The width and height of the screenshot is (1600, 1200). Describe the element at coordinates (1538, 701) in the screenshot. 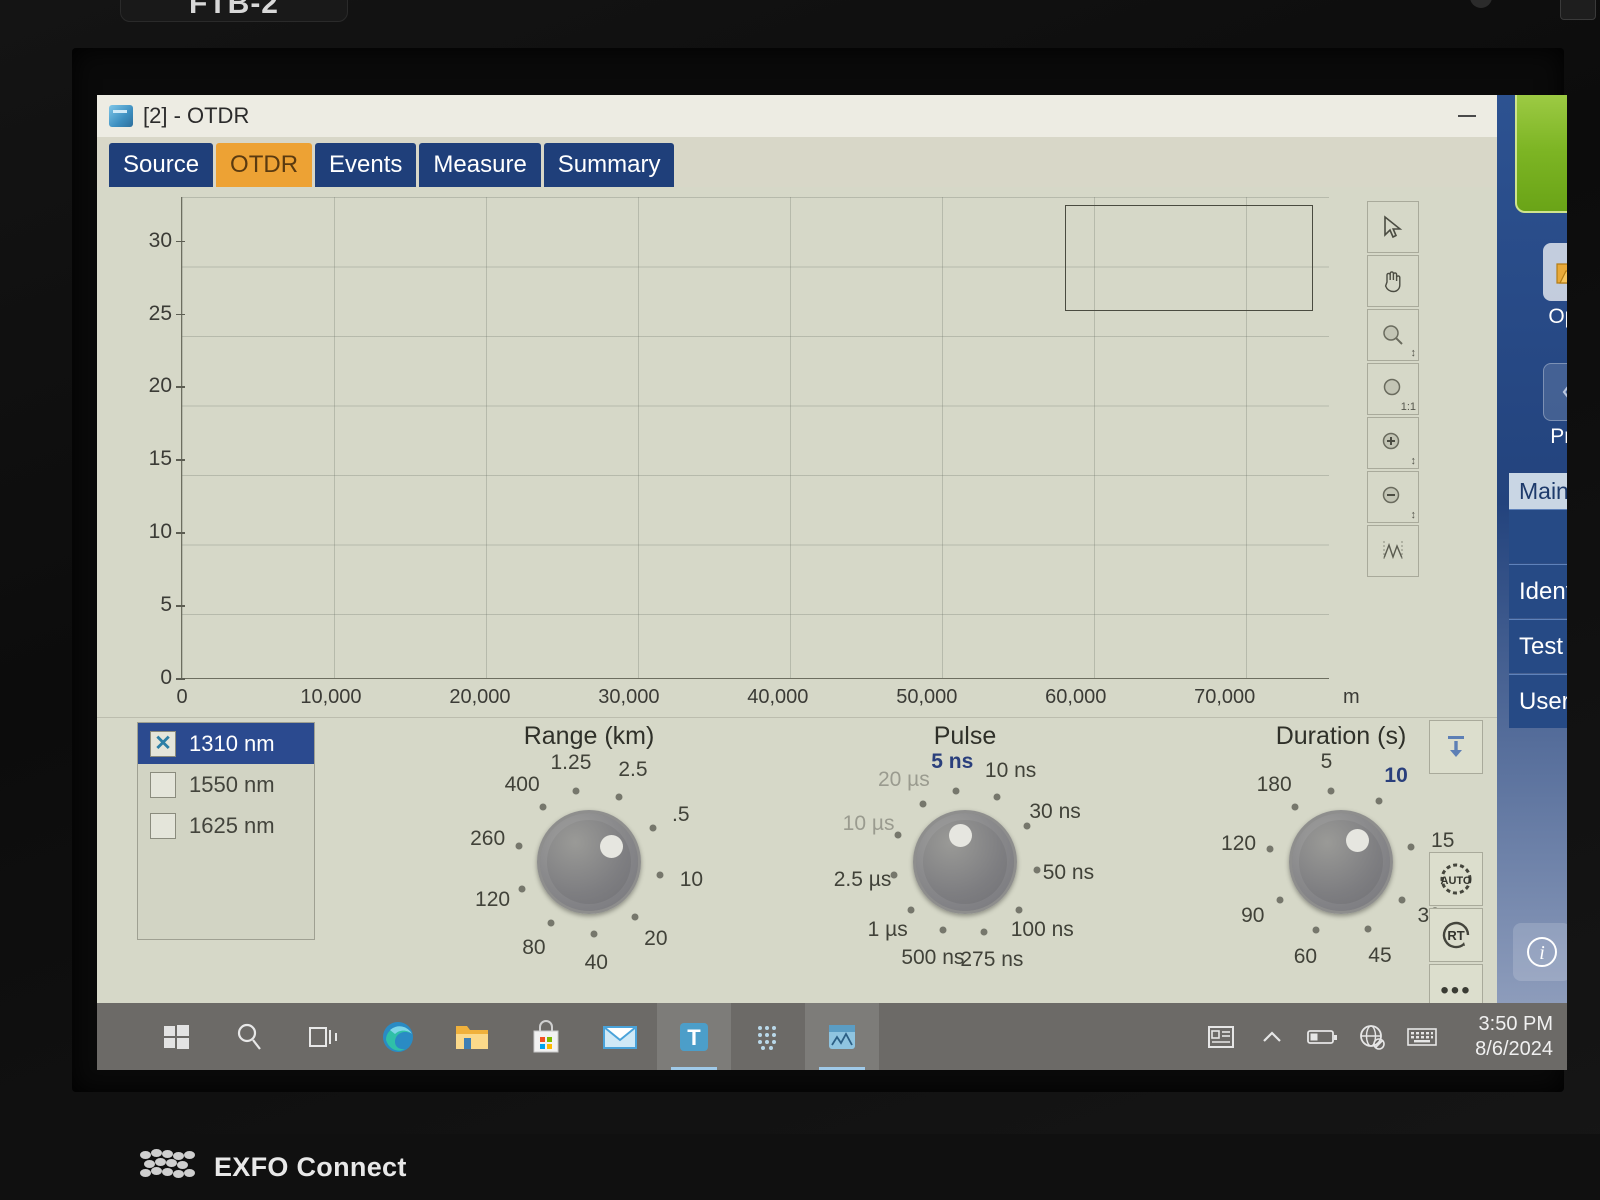

I see `menu-item-user-preferences: User Pref` at that location.